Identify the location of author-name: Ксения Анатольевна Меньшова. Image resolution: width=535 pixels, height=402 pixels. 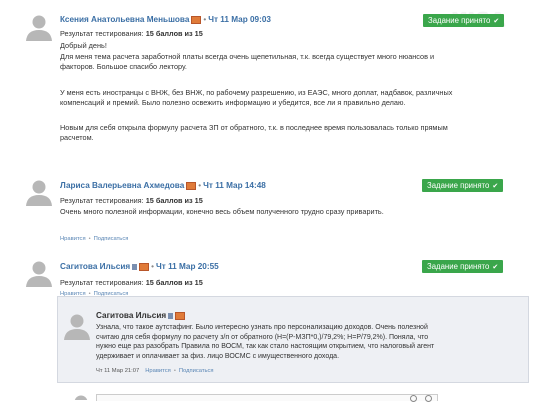
(124, 19).